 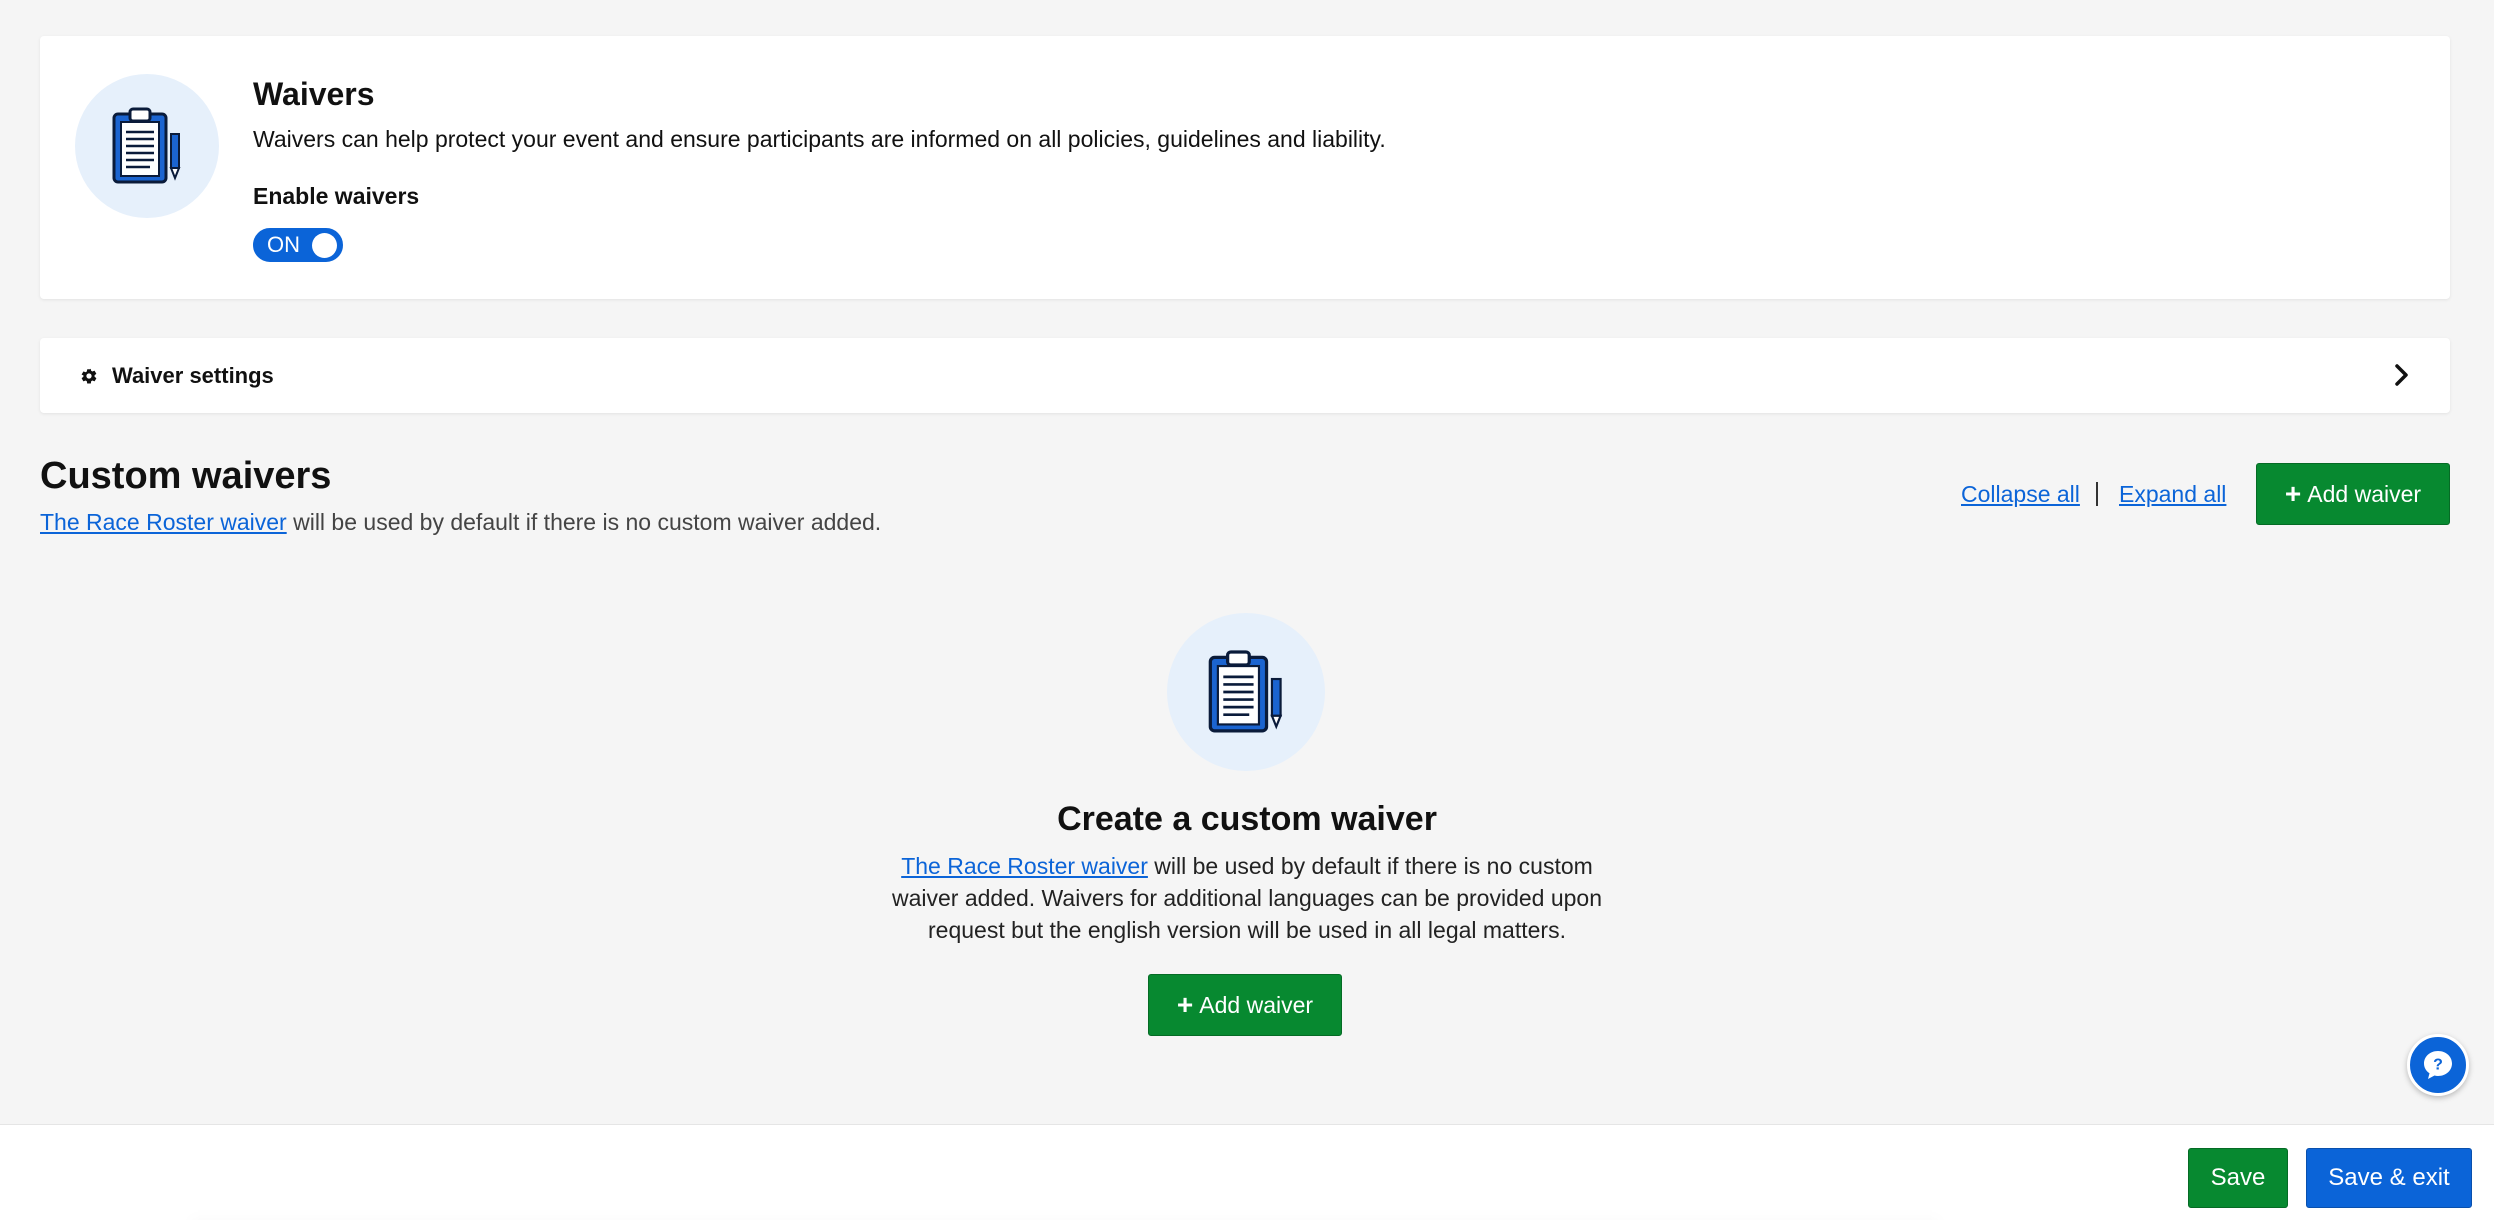 I want to click on expand-all-link: Expand all, so click(x=2172, y=494).